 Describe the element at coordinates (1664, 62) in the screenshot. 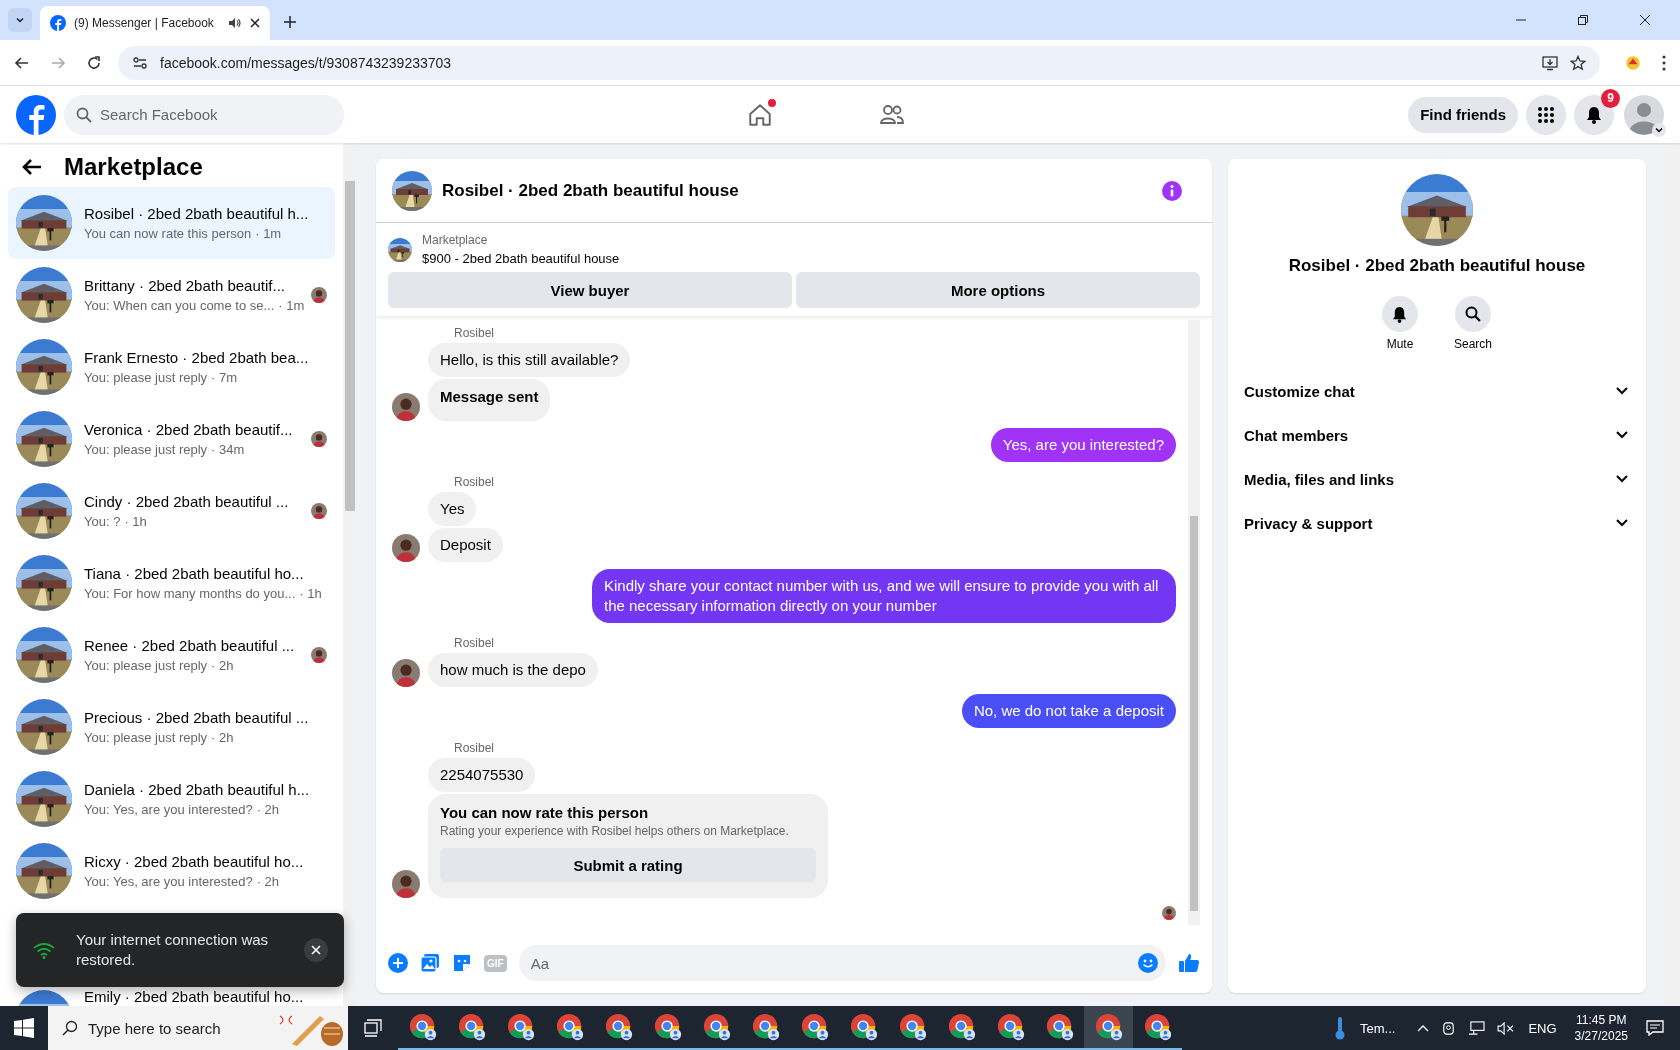

I see `menu-icon` at that location.